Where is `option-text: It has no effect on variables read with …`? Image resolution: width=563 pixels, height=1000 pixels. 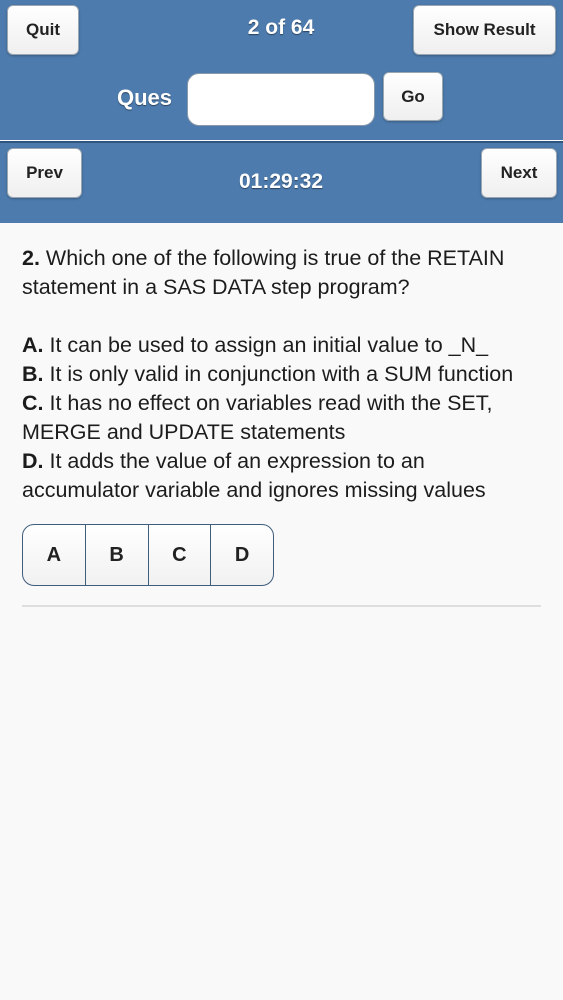 option-text: It has no effect on variables read with … is located at coordinates (257, 417).